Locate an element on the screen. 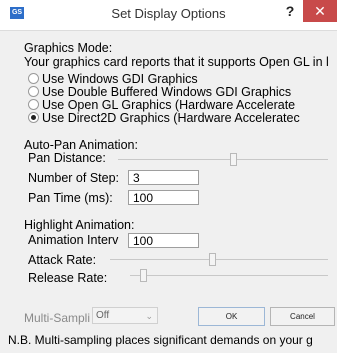 Image resolution: width=337 pixels, height=353 pixels. chevron-down-icon: ⌄ is located at coordinates (149, 316).